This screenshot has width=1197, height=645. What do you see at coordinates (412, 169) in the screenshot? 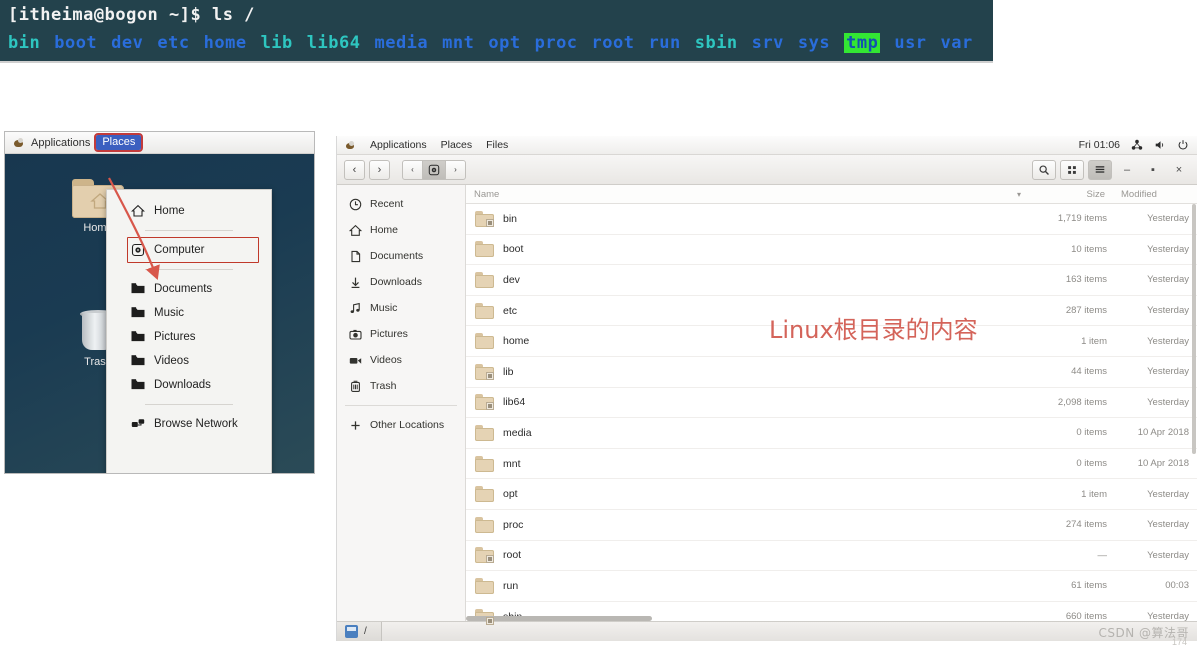
I see `breadcrumb-prev-button: ‹` at bounding box center [412, 169].